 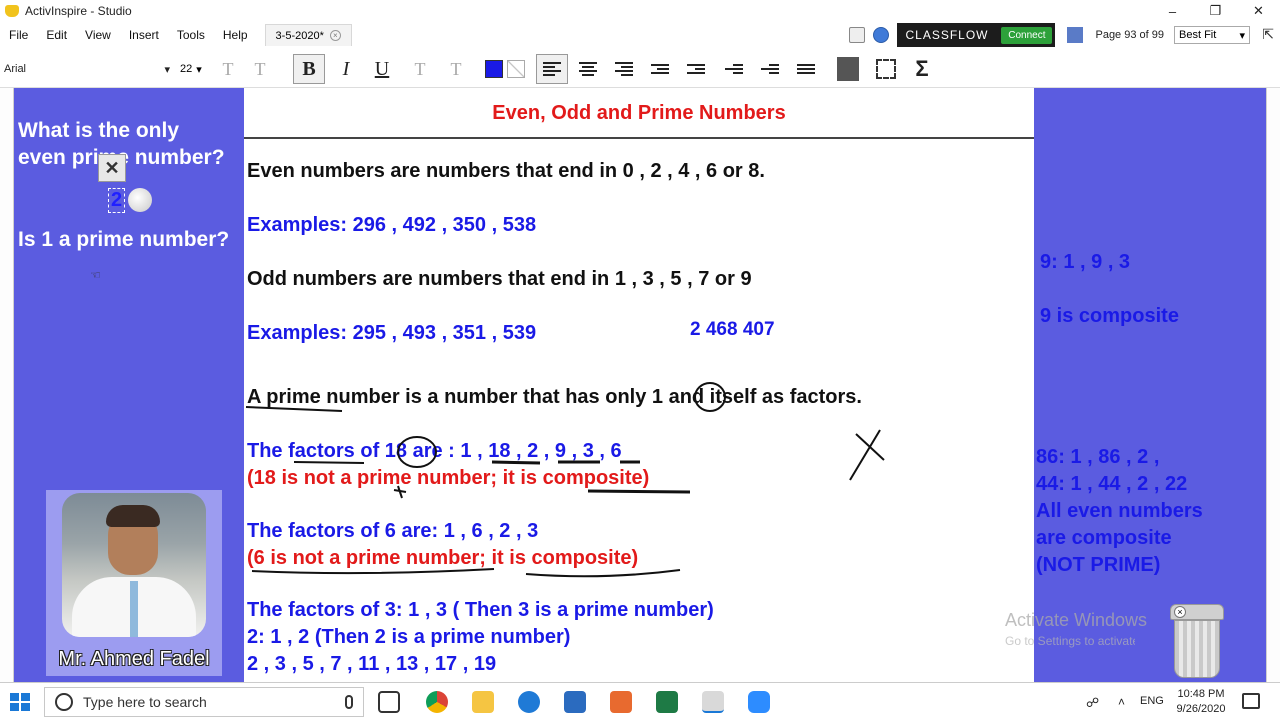 I want to click on line-spacing-icon, so click(x=660, y=69).